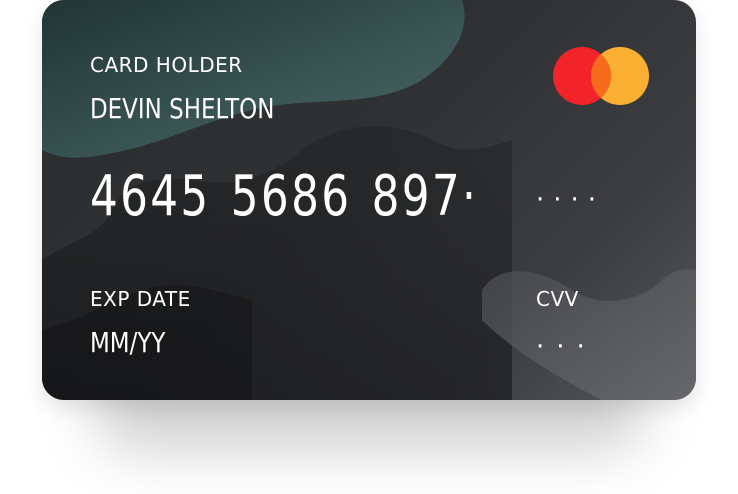  I want to click on exp-date-value: MM/YY, so click(128, 342).